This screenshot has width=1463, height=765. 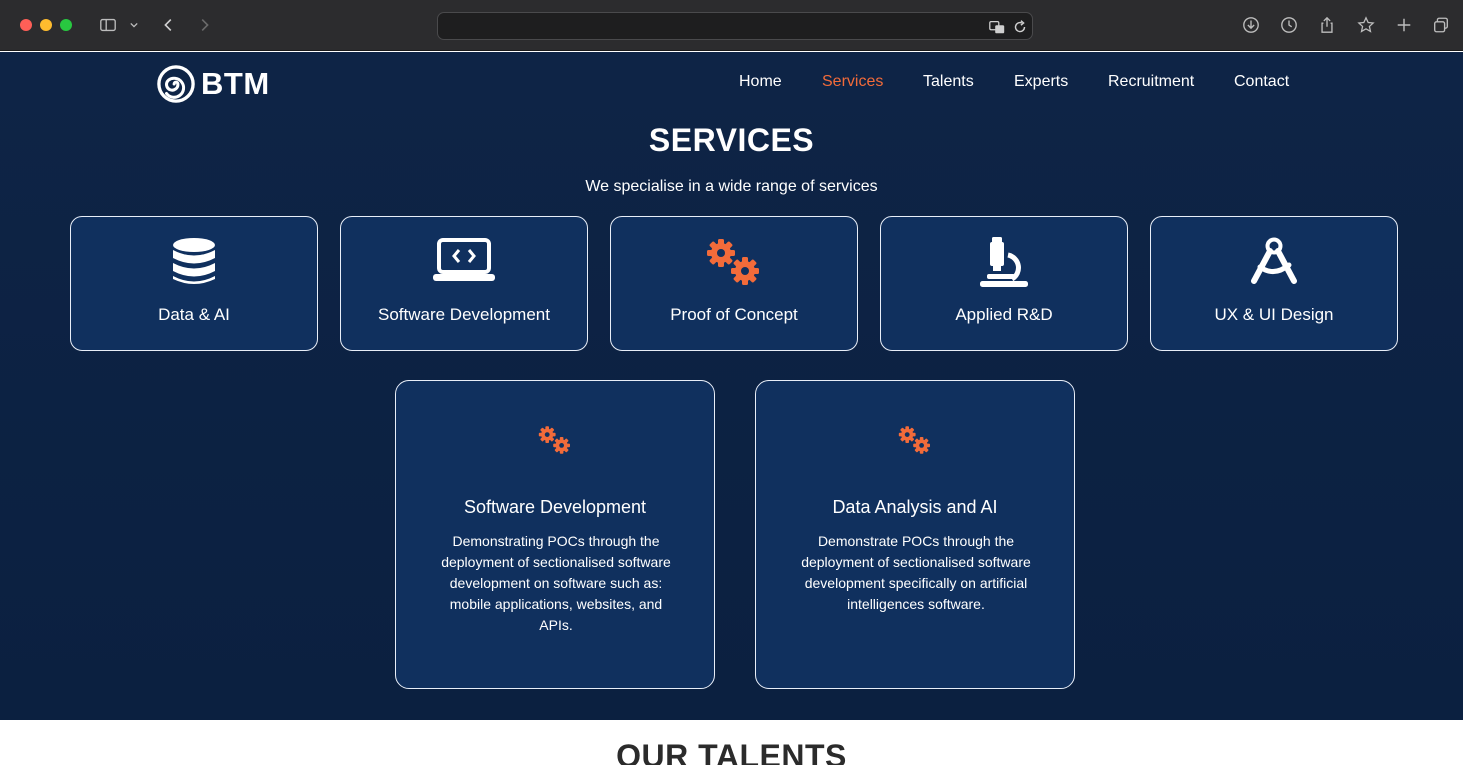 What do you see at coordinates (760, 82) in the screenshot?
I see `nav-home: Home` at bounding box center [760, 82].